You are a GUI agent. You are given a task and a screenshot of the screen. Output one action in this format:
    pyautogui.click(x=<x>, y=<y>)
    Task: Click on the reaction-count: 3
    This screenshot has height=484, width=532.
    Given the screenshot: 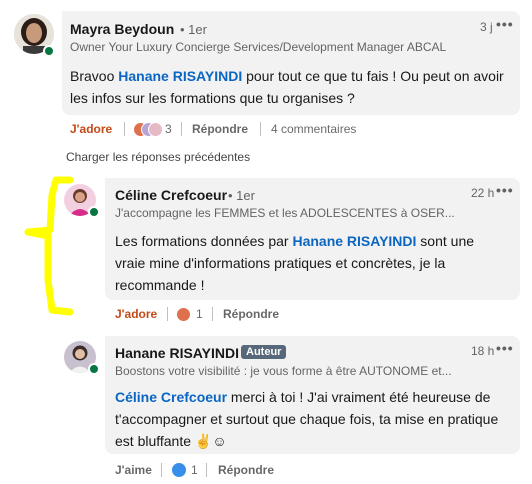 What is the action you would take?
    pyautogui.click(x=168, y=129)
    